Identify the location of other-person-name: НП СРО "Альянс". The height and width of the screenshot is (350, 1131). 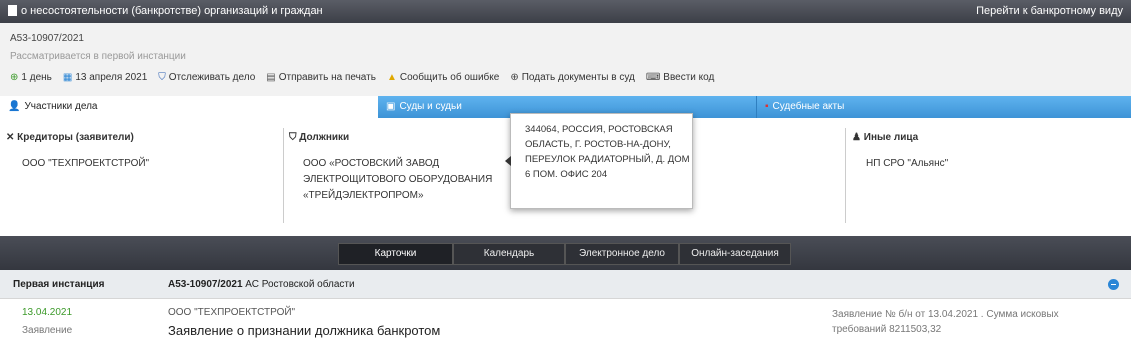
(986, 164).